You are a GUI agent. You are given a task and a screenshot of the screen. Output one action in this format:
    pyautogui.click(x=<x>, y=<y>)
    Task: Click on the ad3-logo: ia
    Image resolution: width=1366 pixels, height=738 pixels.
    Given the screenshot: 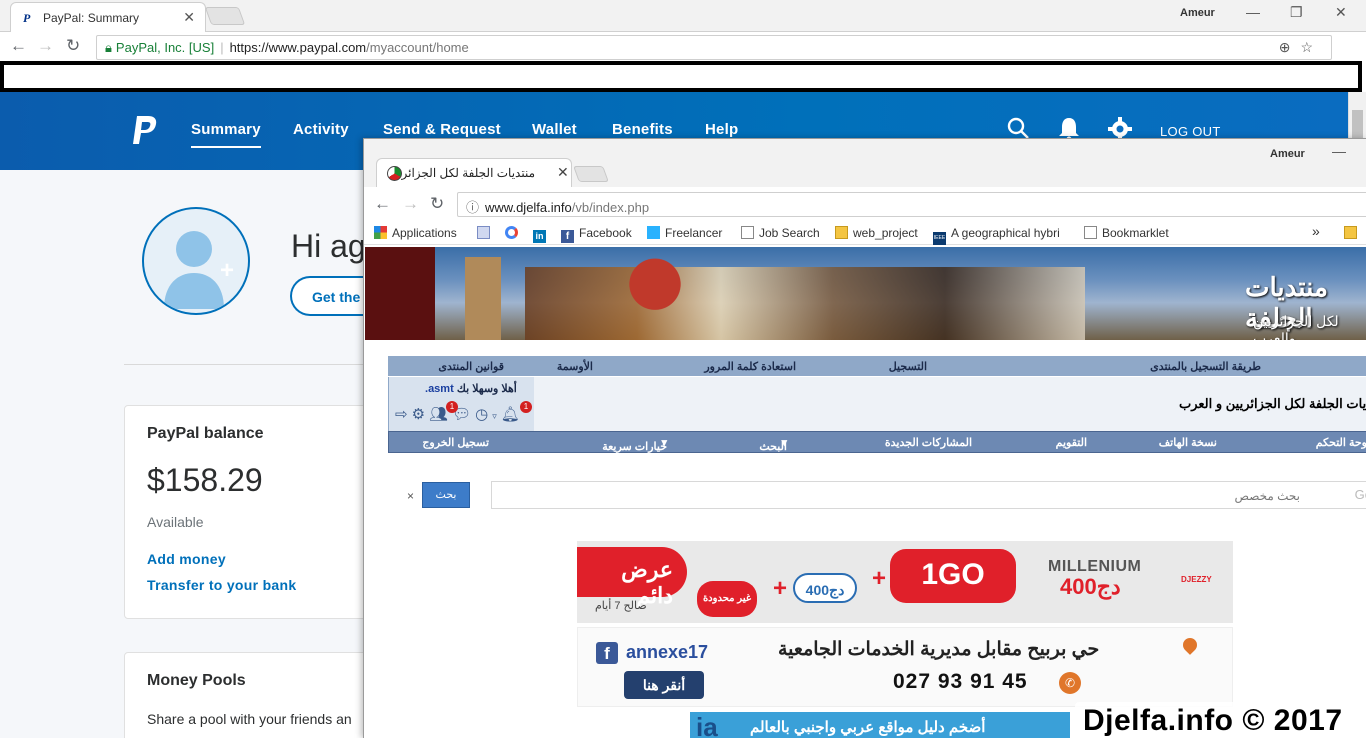 What is the action you would take?
    pyautogui.click(x=707, y=725)
    